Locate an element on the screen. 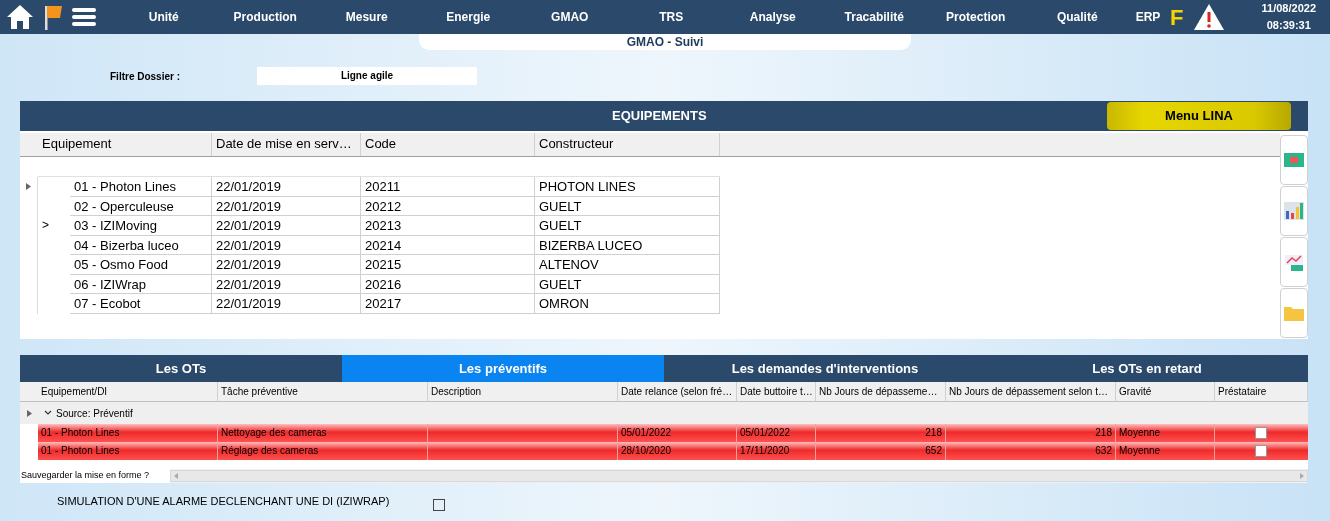  tab: Les demandes d'interventions is located at coordinates (825, 368).